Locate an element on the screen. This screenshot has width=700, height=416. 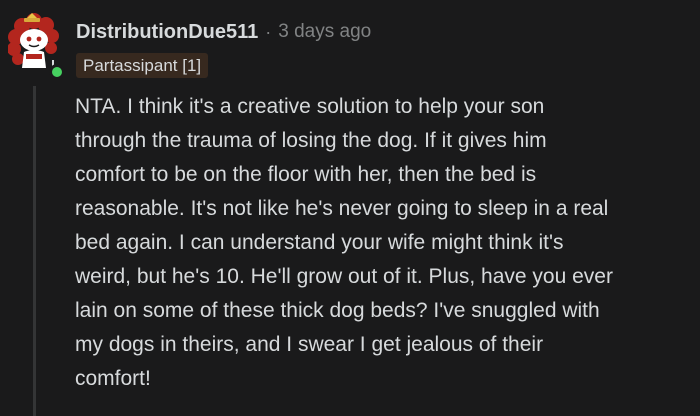
comment-header: DistributionDue511 · 3 days ago is located at coordinates (223, 32).